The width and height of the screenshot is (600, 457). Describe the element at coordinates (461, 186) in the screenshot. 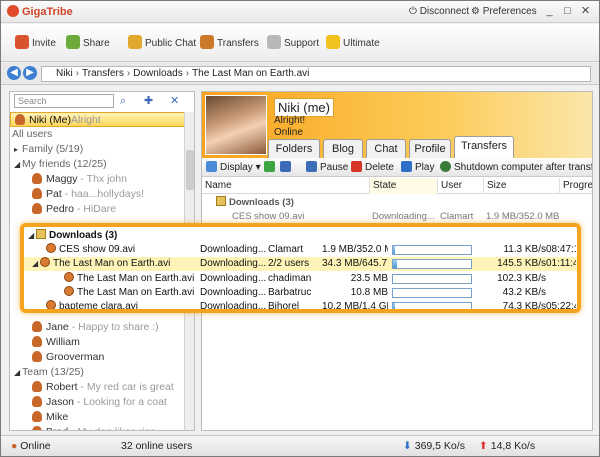

I see `column-user: User` at that location.